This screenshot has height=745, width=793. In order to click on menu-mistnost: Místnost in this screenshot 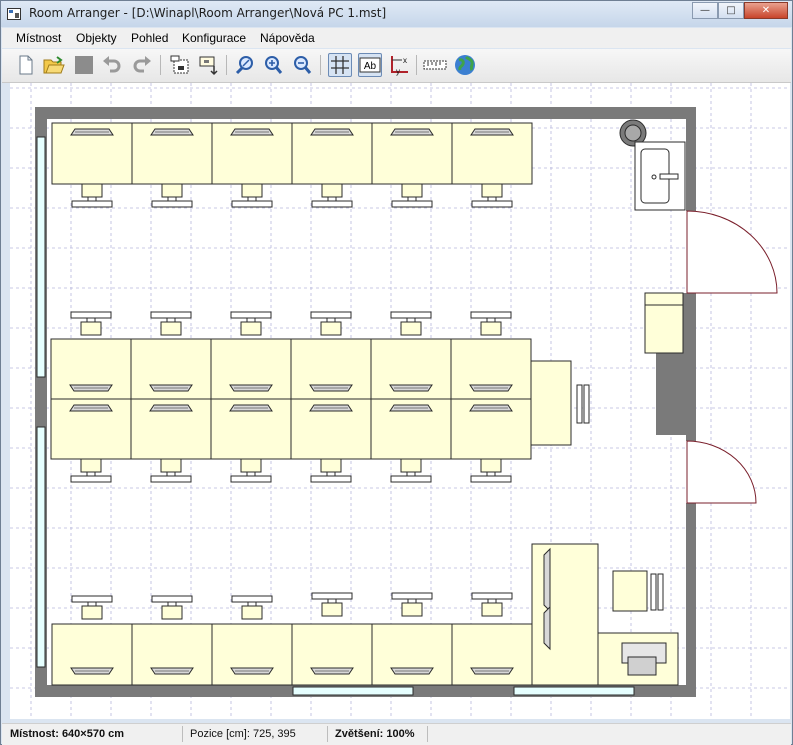, I will do `click(38, 38)`.